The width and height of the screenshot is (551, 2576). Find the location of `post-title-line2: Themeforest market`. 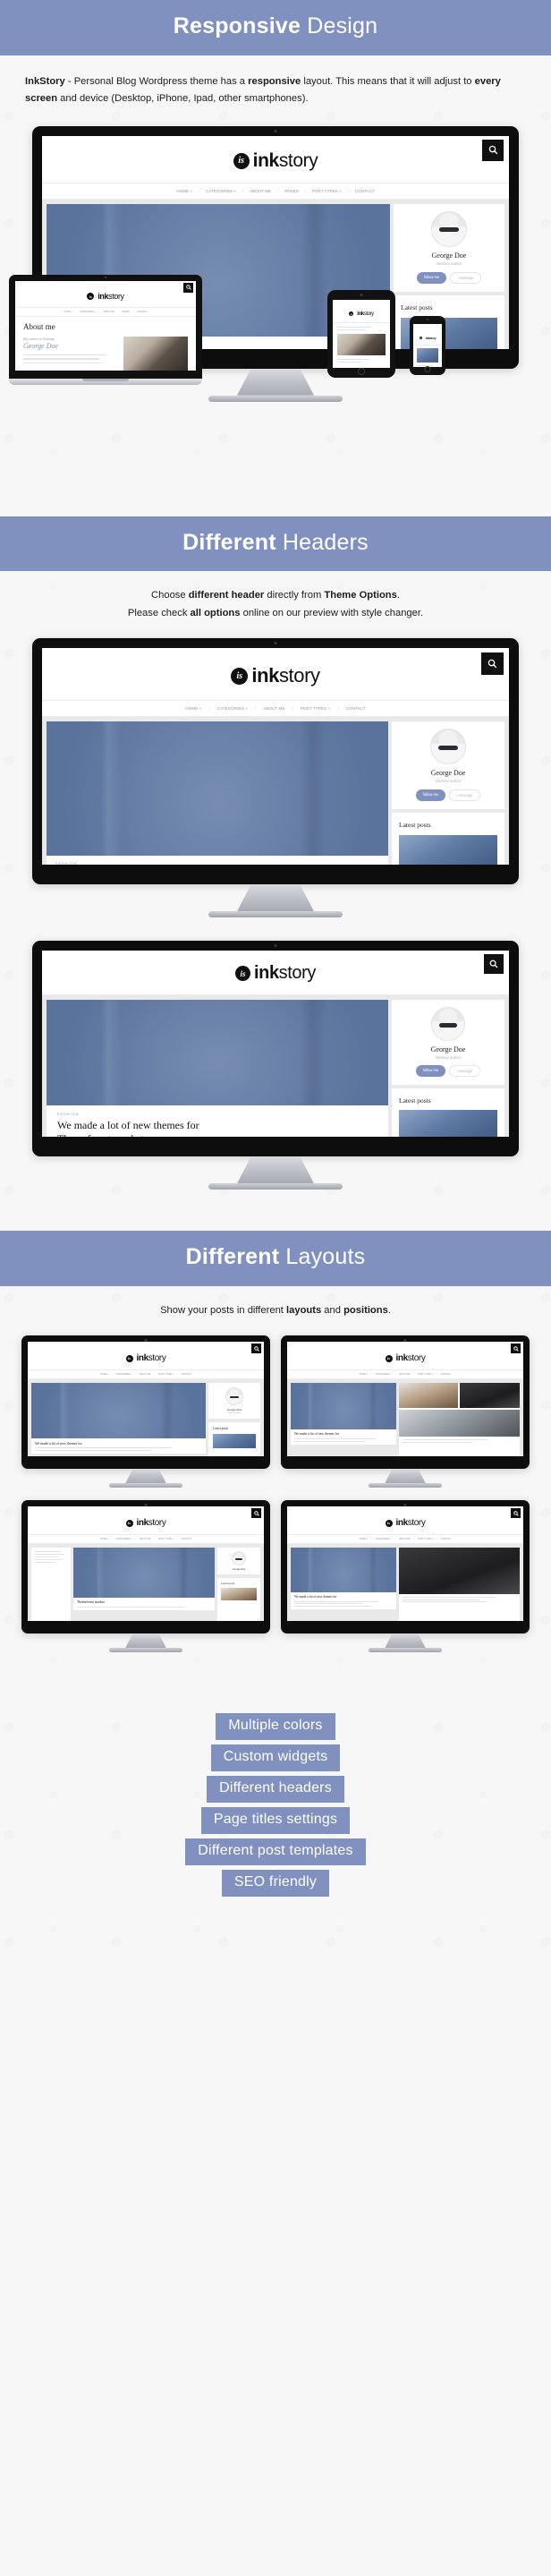

post-title-line2: Themeforest market is located at coordinates (217, 1134).